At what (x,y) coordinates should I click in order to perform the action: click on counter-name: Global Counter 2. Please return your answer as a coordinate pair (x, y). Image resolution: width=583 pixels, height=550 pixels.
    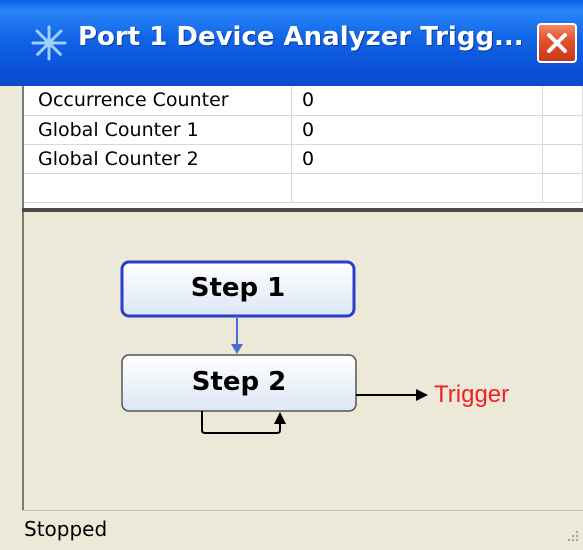
    Looking at the image, I should click on (158, 159).